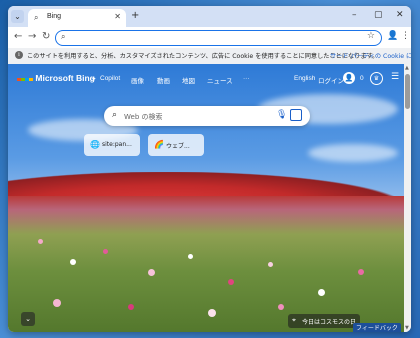  I want to click on bing-logo: Microsoft Bing, so click(56, 78).